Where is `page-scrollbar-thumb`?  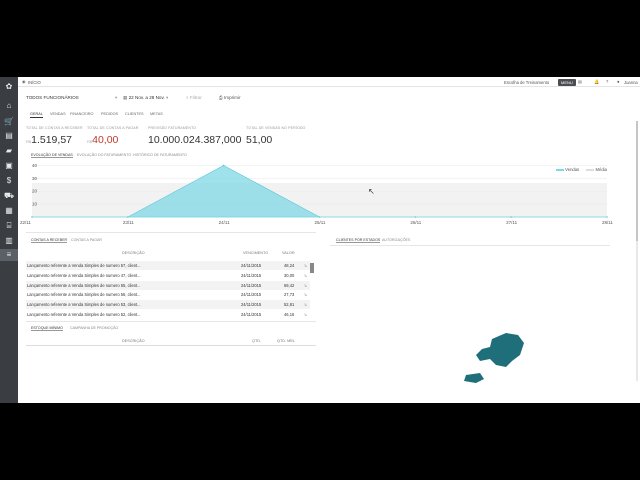
page-scrollbar-thumb is located at coordinates (637, 181).